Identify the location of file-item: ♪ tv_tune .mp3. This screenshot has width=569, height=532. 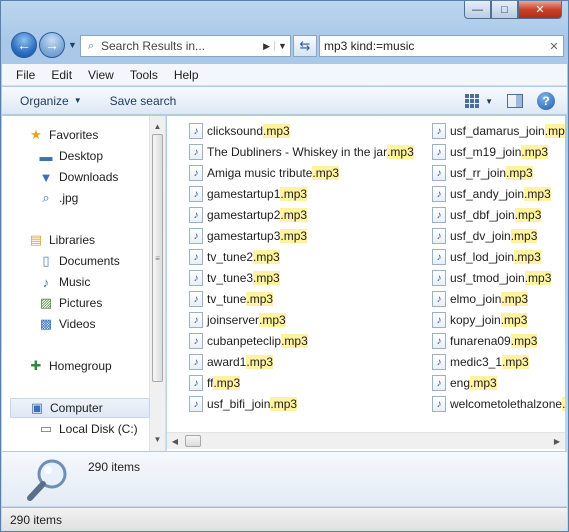
(231, 299).